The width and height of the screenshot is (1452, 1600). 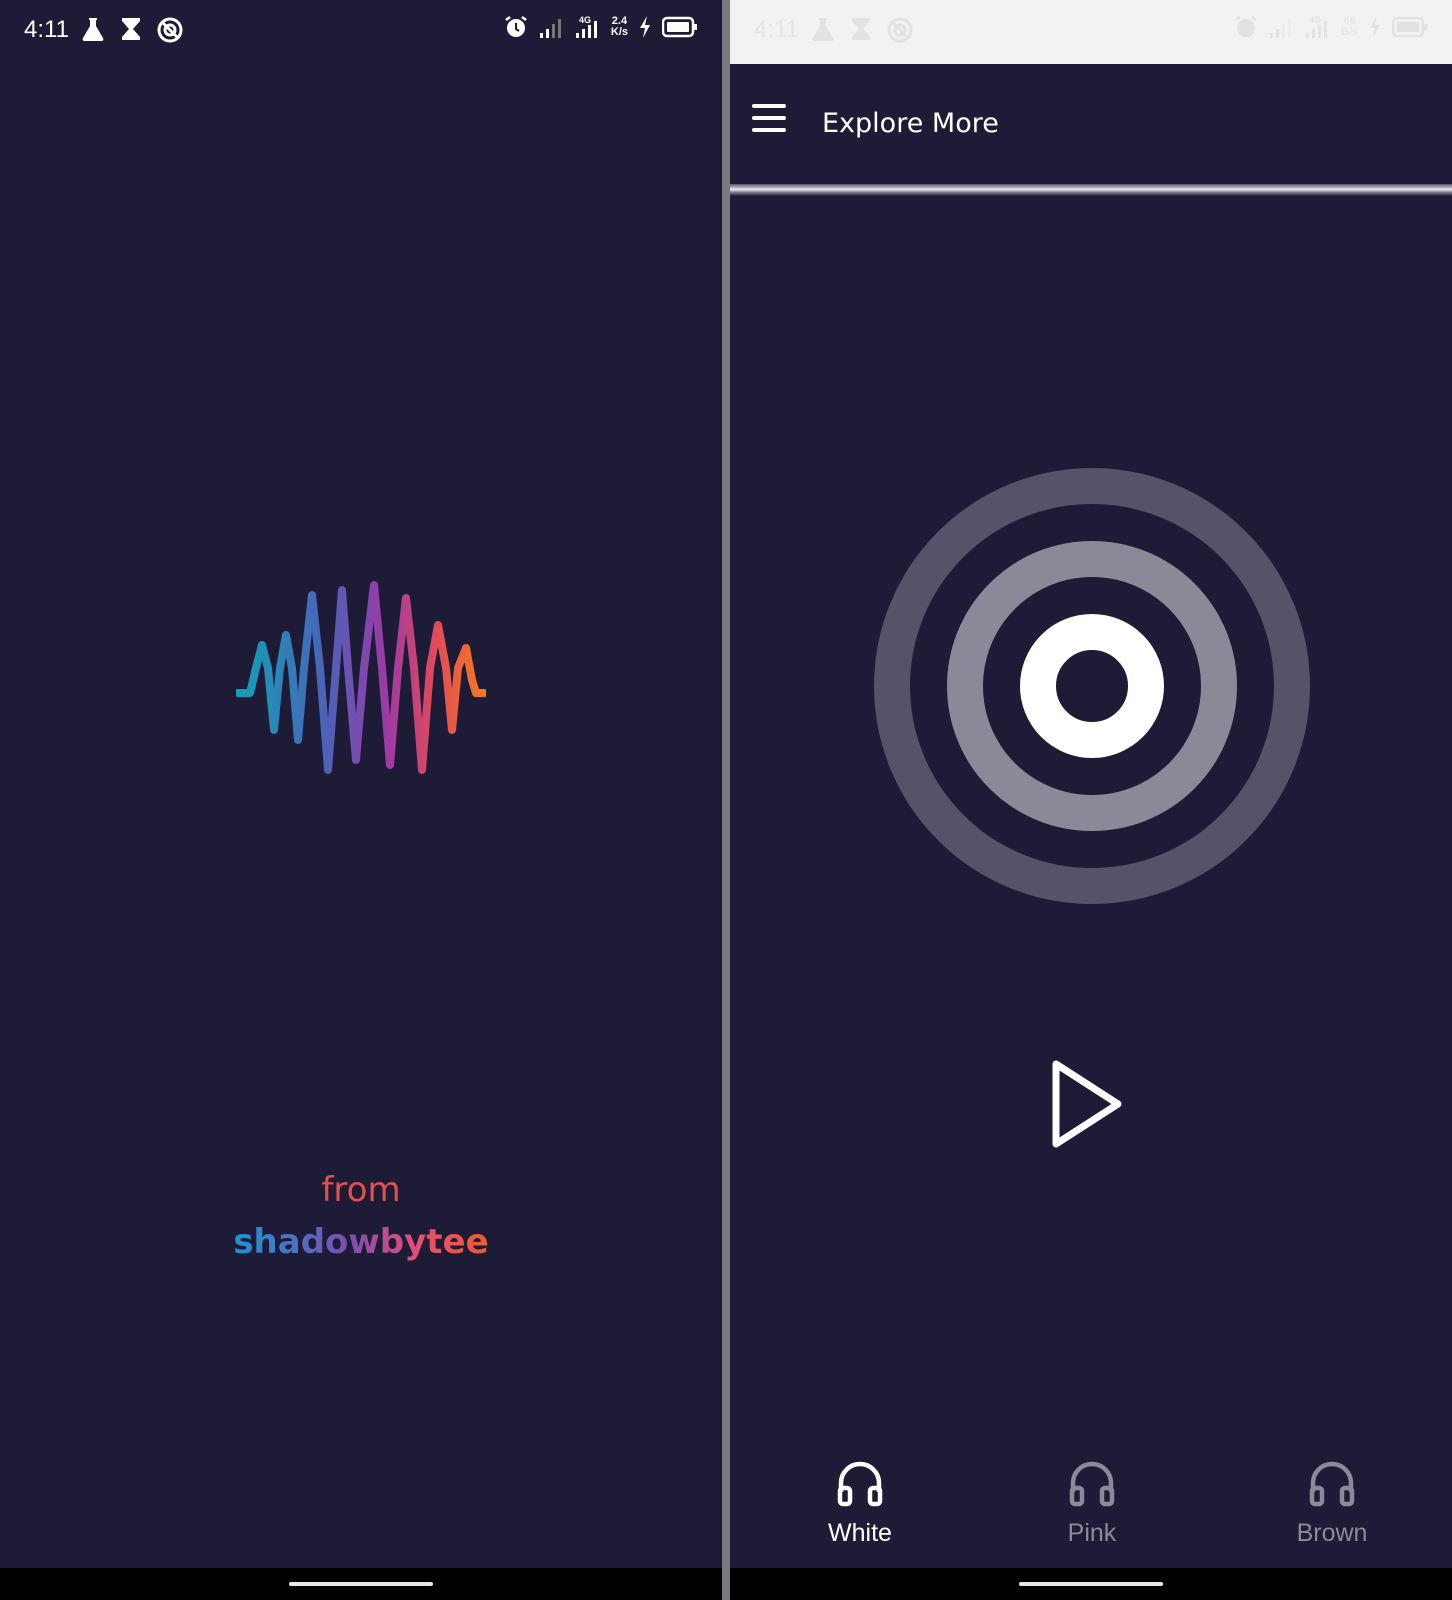 I want to click on appbar-divider, so click(x=1091, y=190).